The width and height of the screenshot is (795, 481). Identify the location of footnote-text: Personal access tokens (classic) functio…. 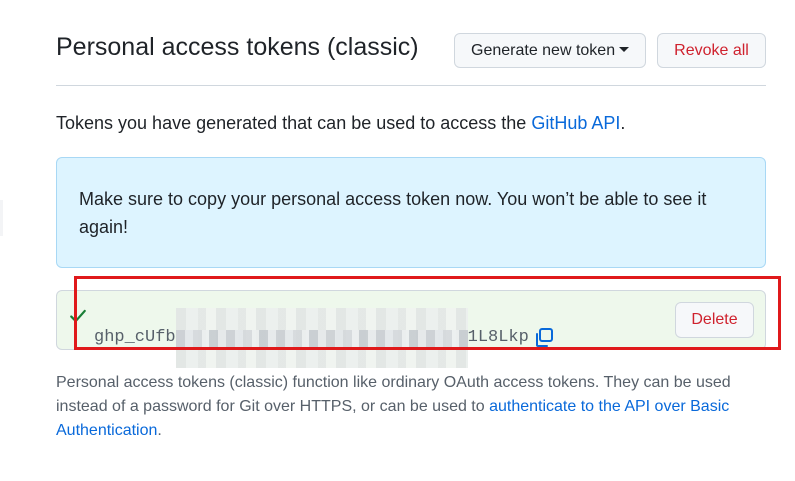
(406, 407).